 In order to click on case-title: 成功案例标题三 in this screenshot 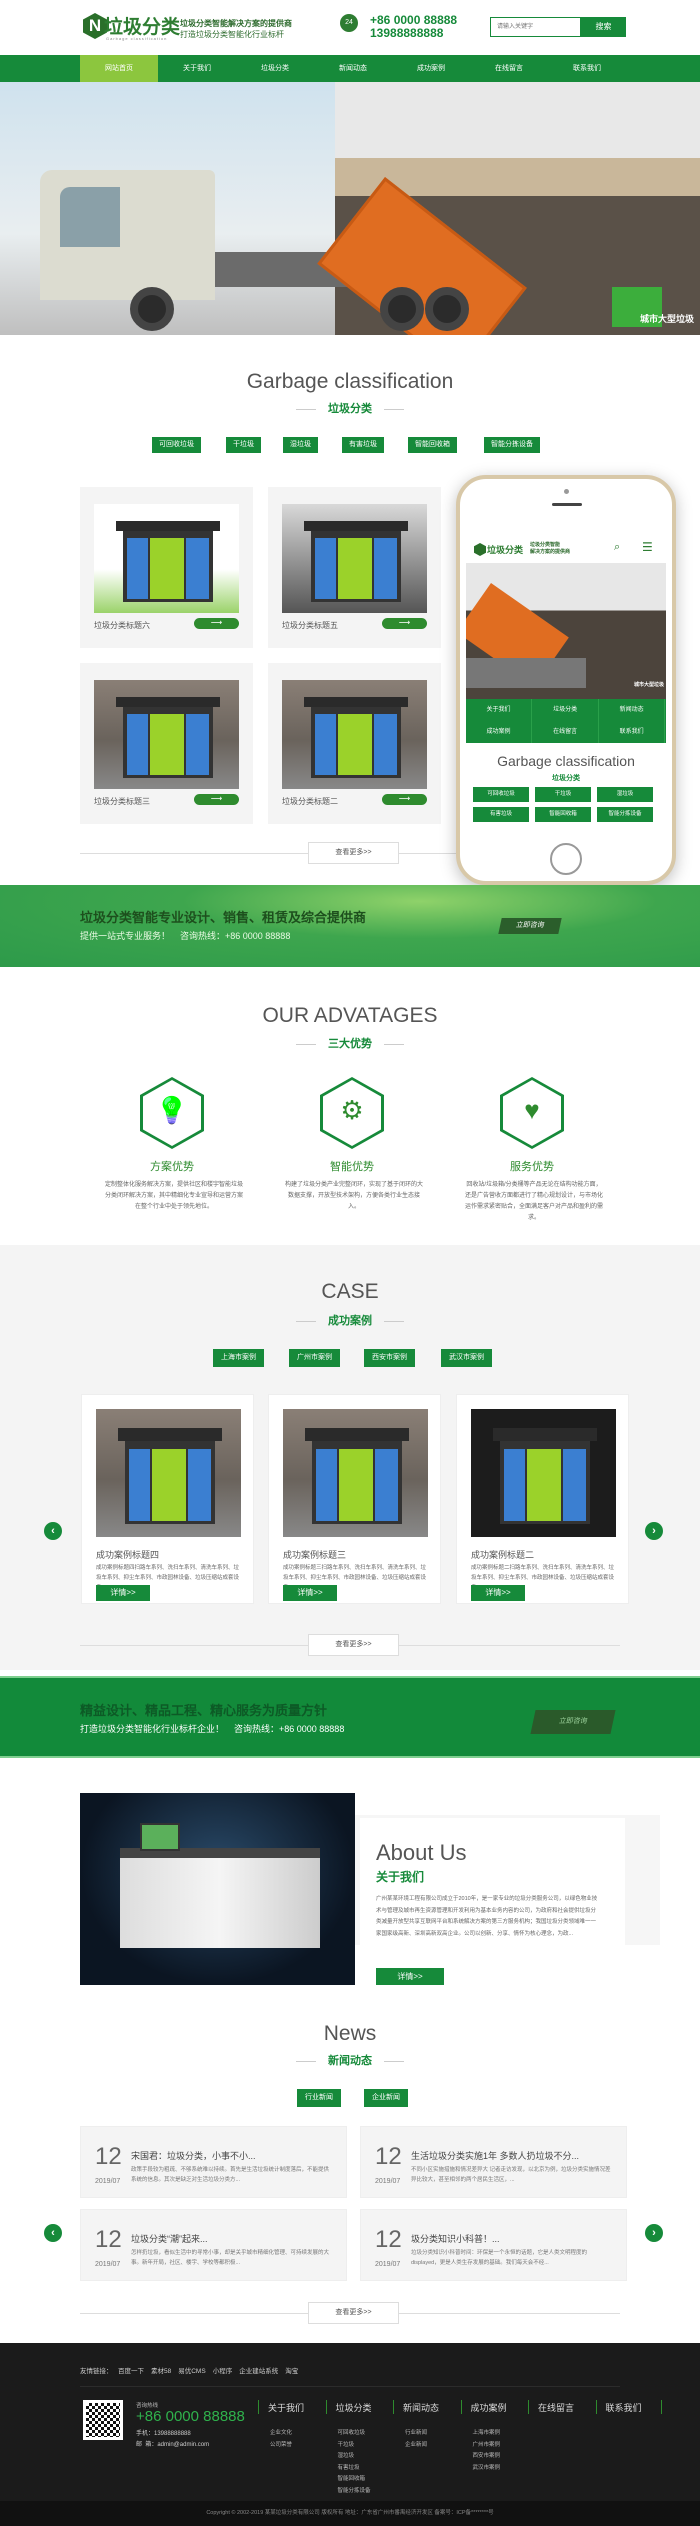, I will do `click(314, 1554)`.